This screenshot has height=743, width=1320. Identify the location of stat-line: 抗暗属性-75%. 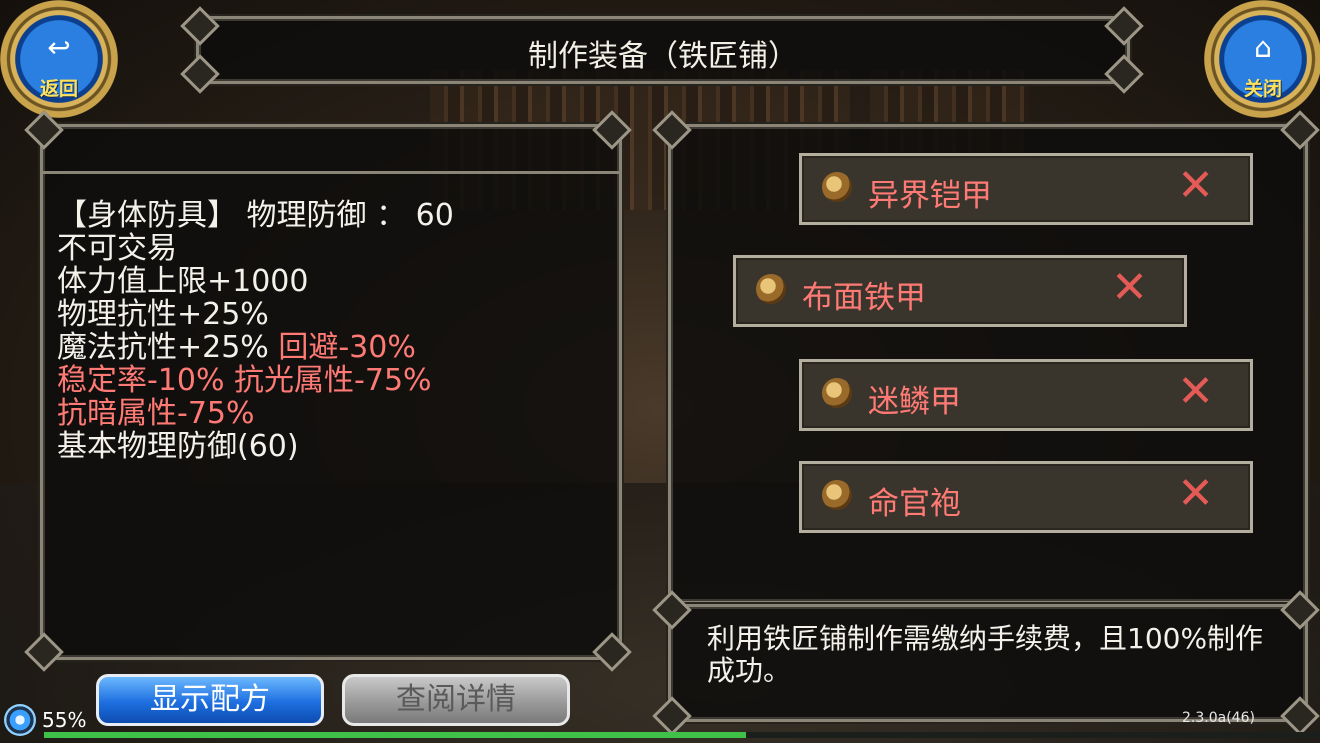
(255, 413).